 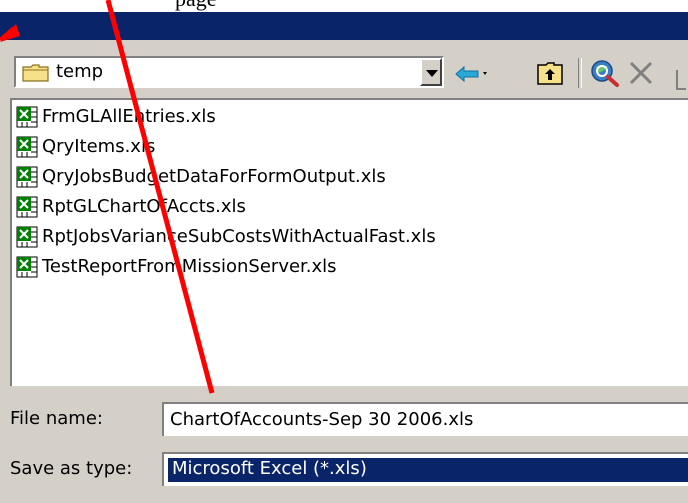 What do you see at coordinates (56, 418) in the screenshot?
I see `file-name-label: File name:` at bounding box center [56, 418].